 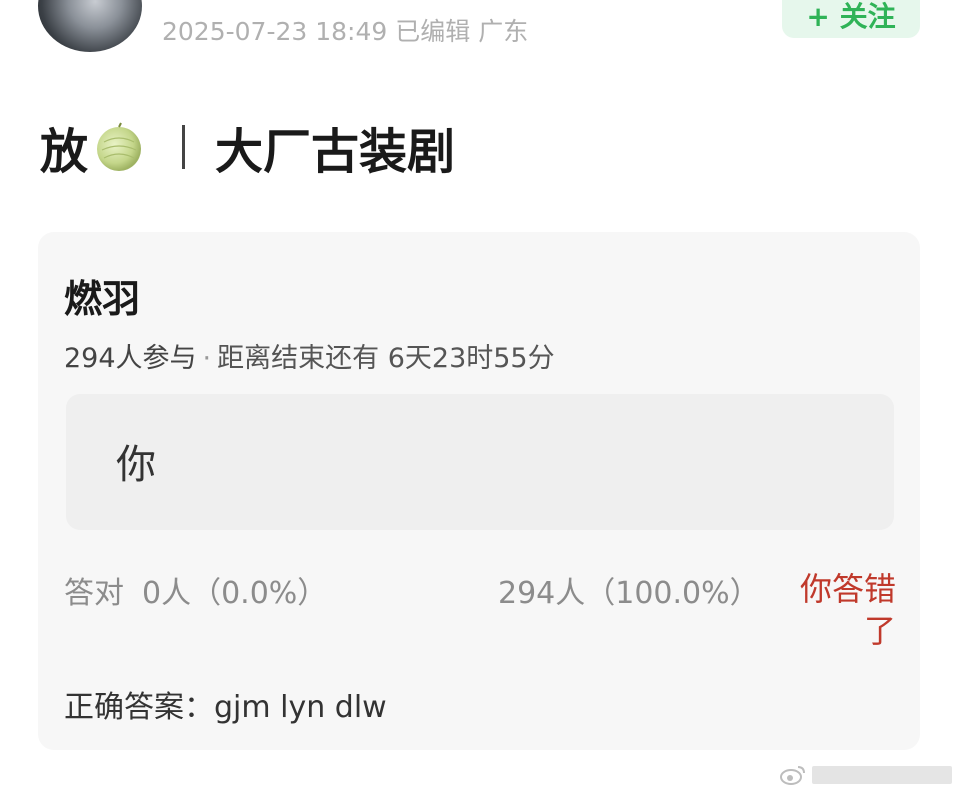 I want to click on watermark, so click(x=866, y=775).